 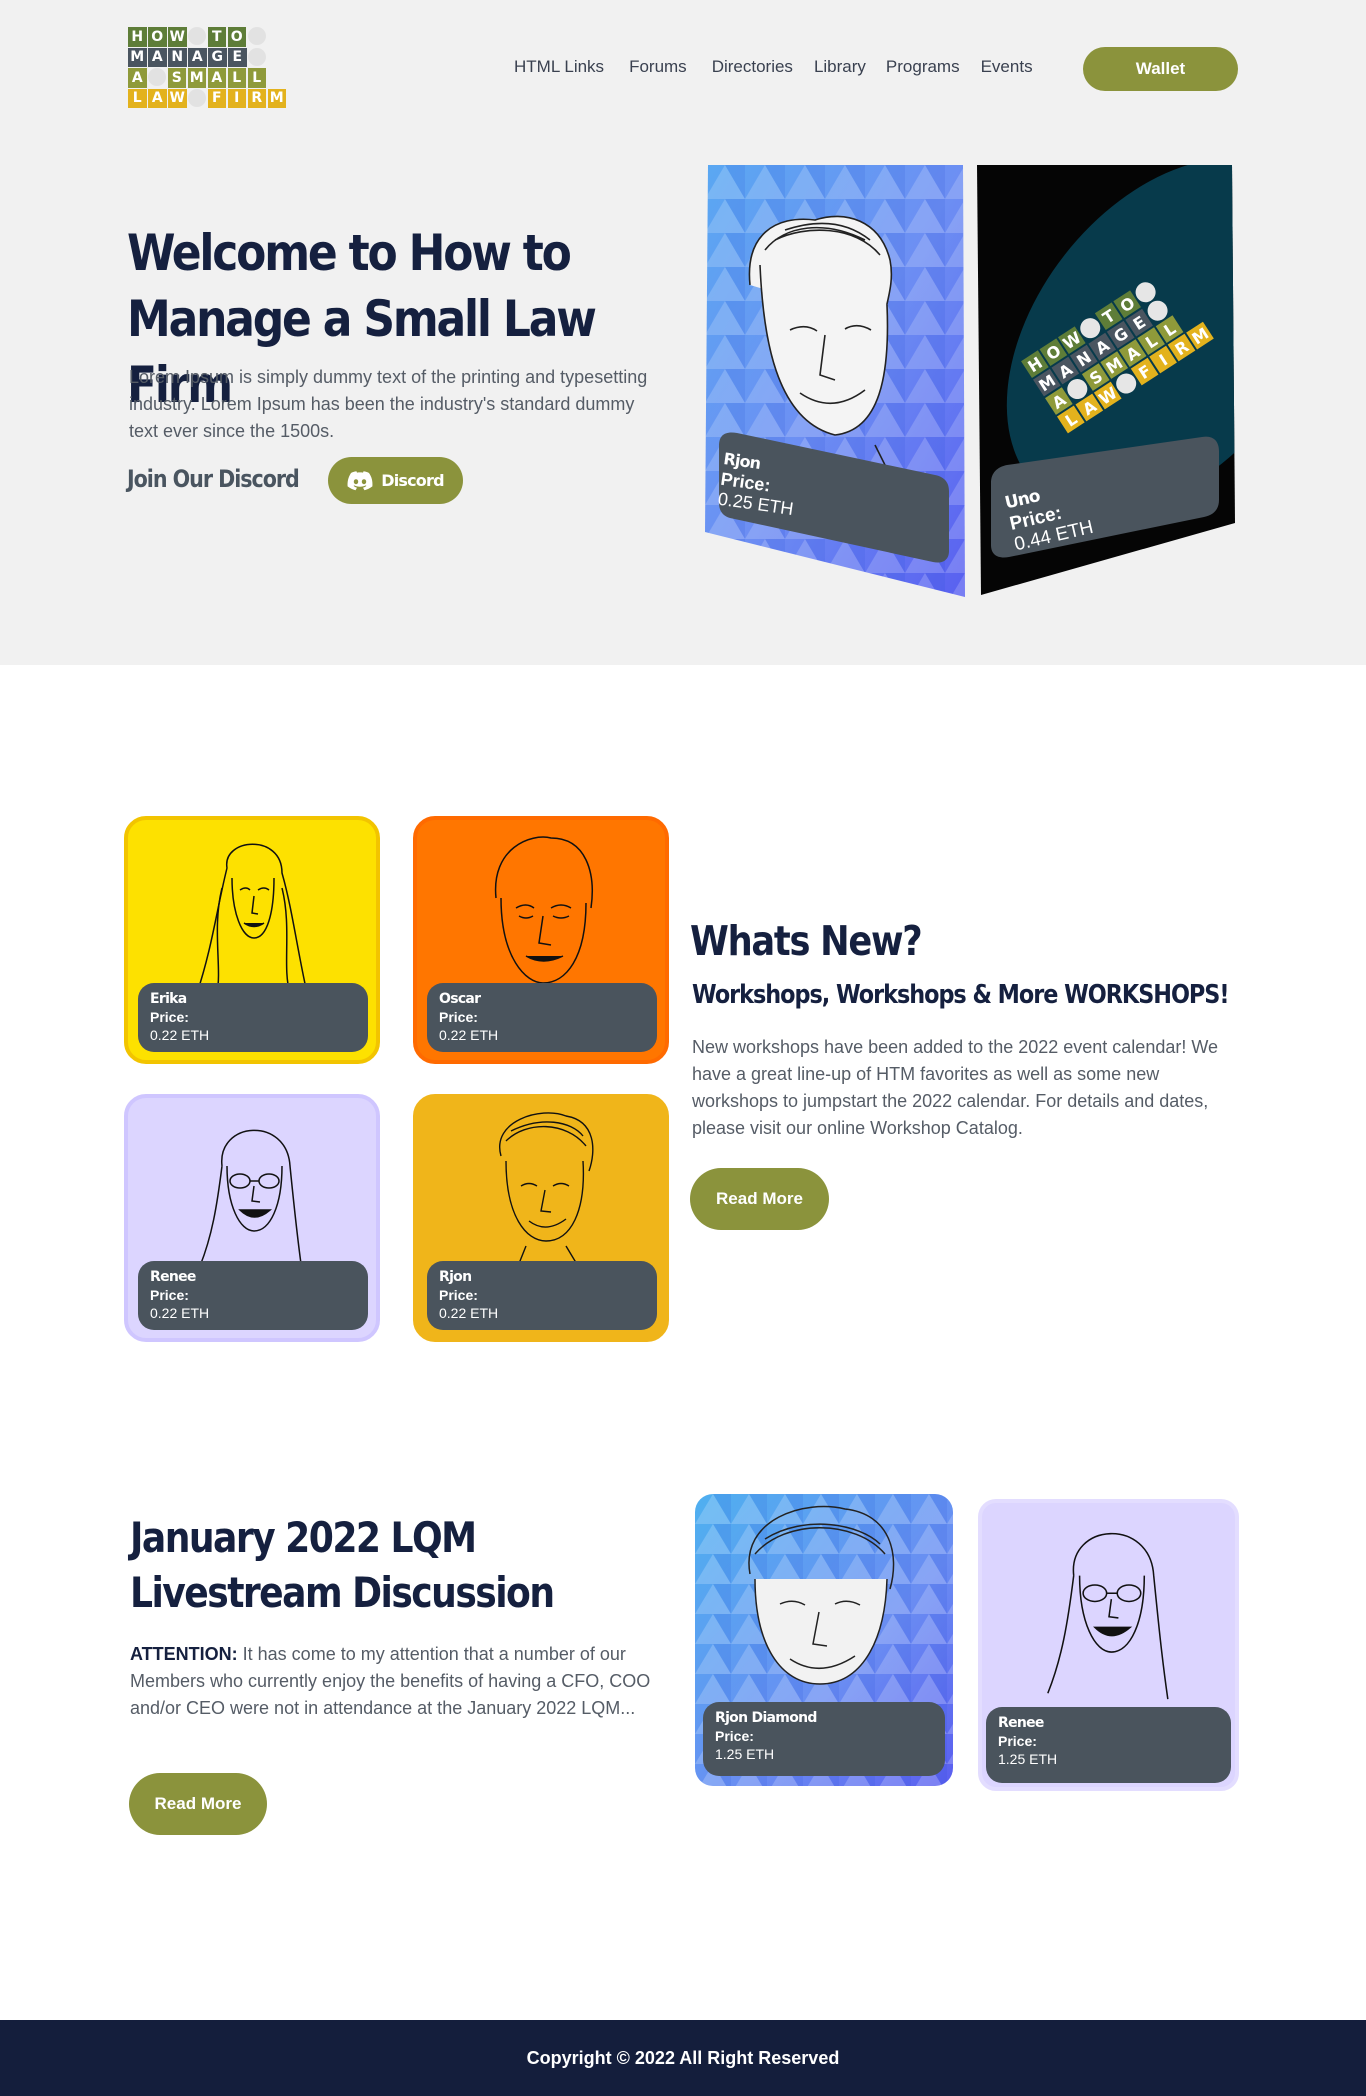 I want to click on nft-card-oscar: Oscar Price: 0.22 ETH, so click(x=541, y=940).